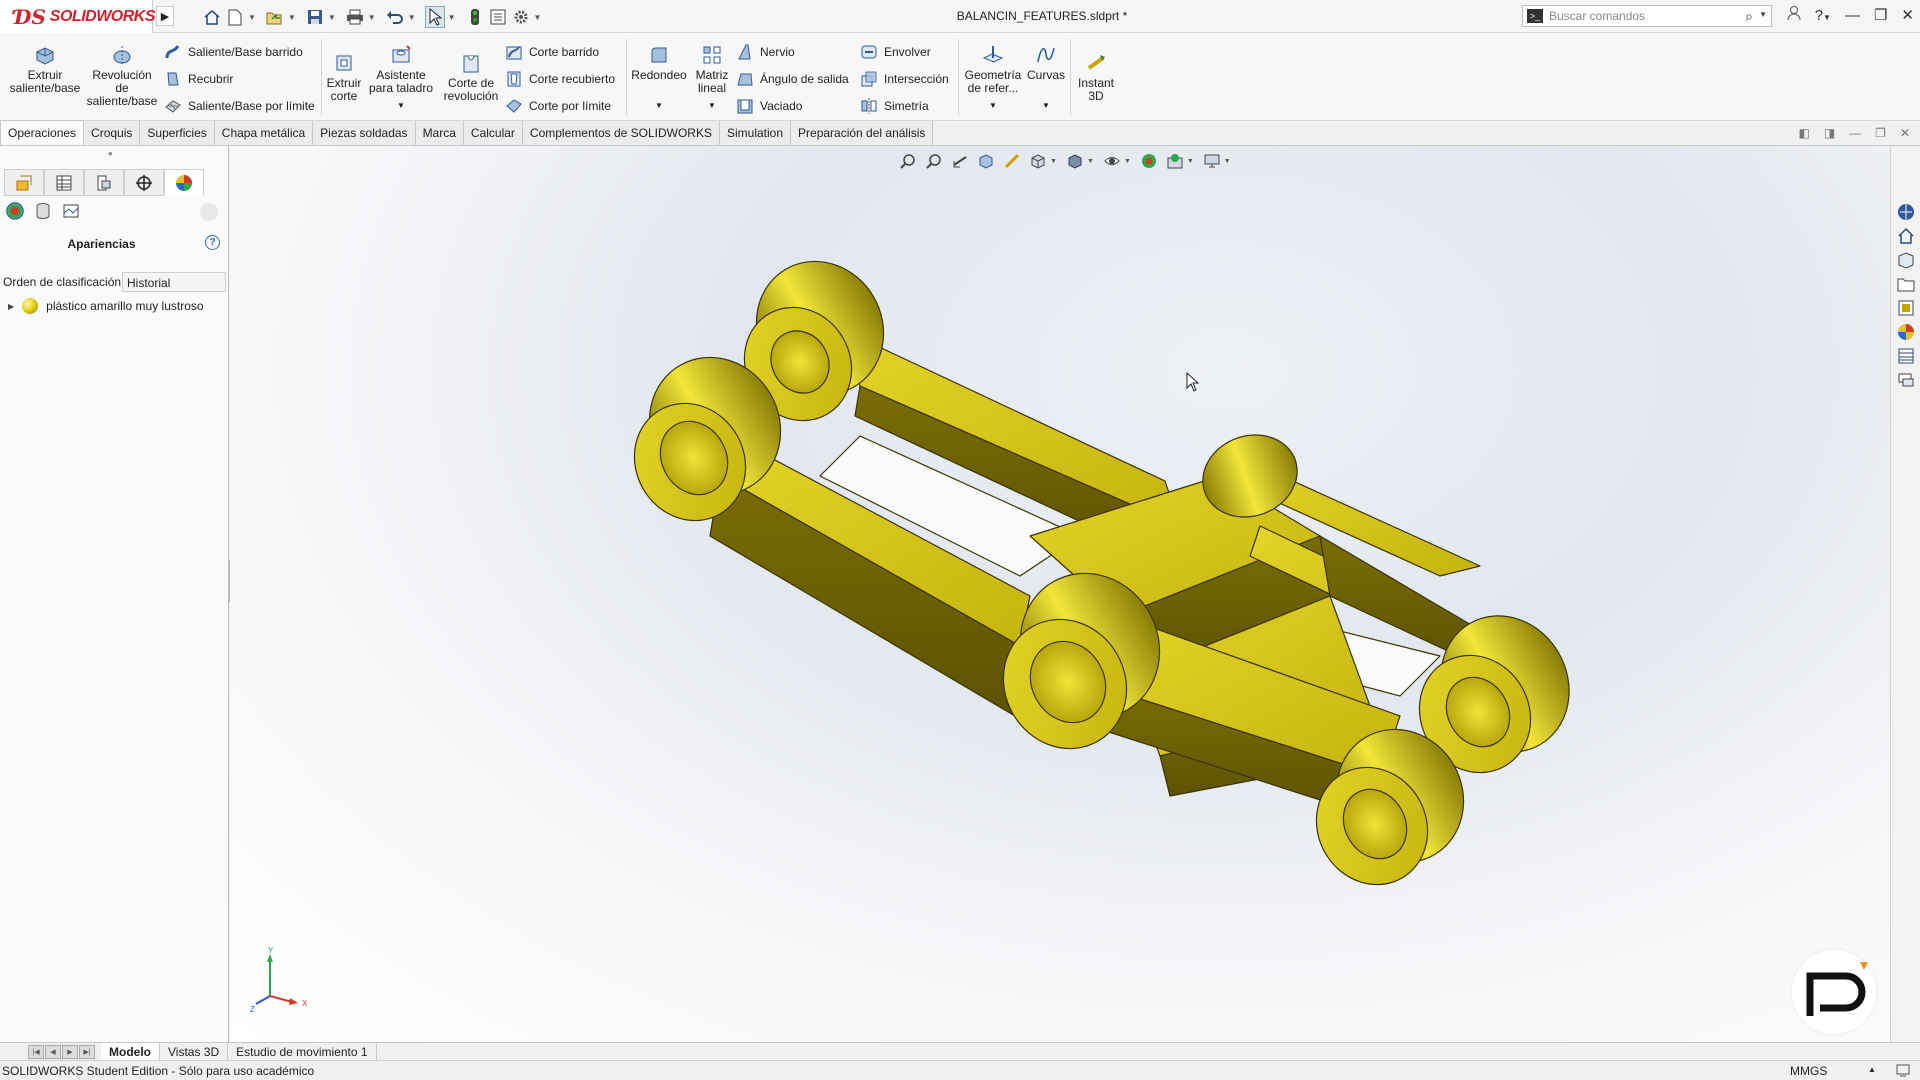 The width and height of the screenshot is (1920, 1080). Describe the element at coordinates (165, 16) in the screenshot. I see `menu-expand-arrow-icon: ▶` at that location.